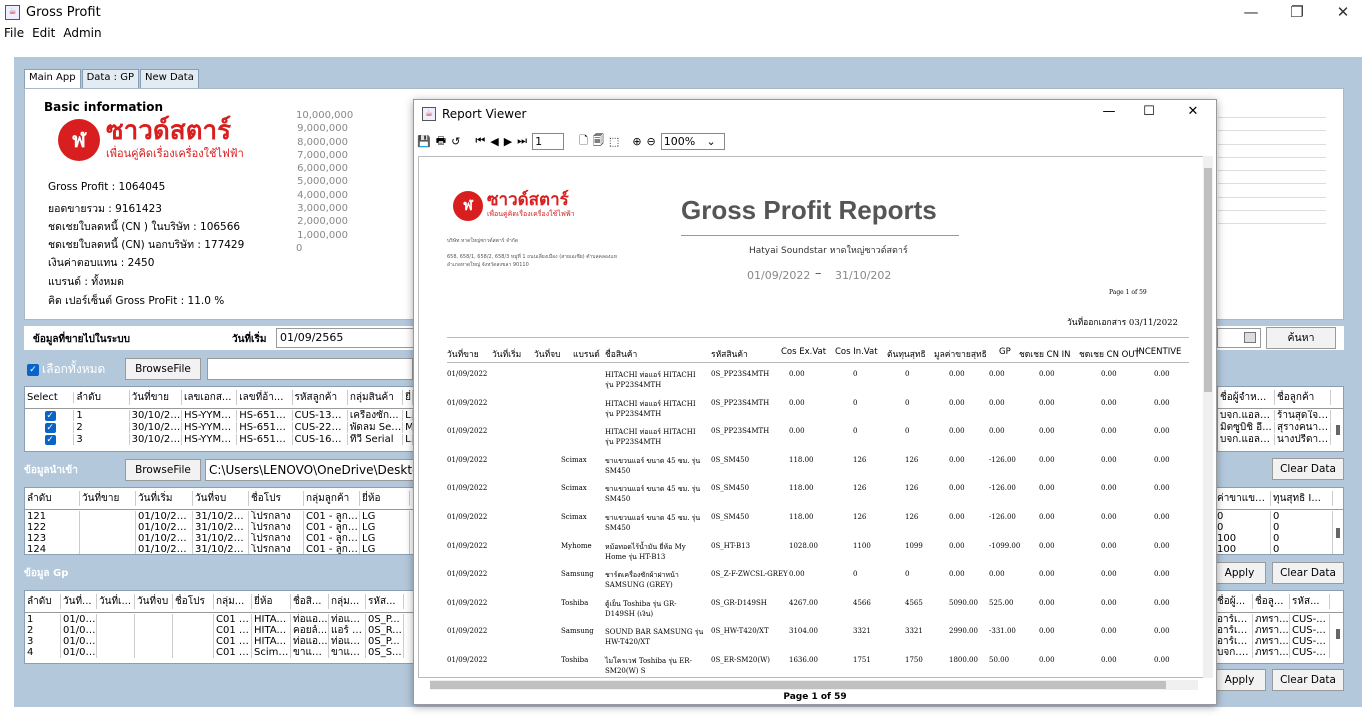 The height and width of the screenshot is (723, 1366). Describe the element at coordinates (508, 141) in the screenshot. I see `next-page-icon: ▶` at that location.